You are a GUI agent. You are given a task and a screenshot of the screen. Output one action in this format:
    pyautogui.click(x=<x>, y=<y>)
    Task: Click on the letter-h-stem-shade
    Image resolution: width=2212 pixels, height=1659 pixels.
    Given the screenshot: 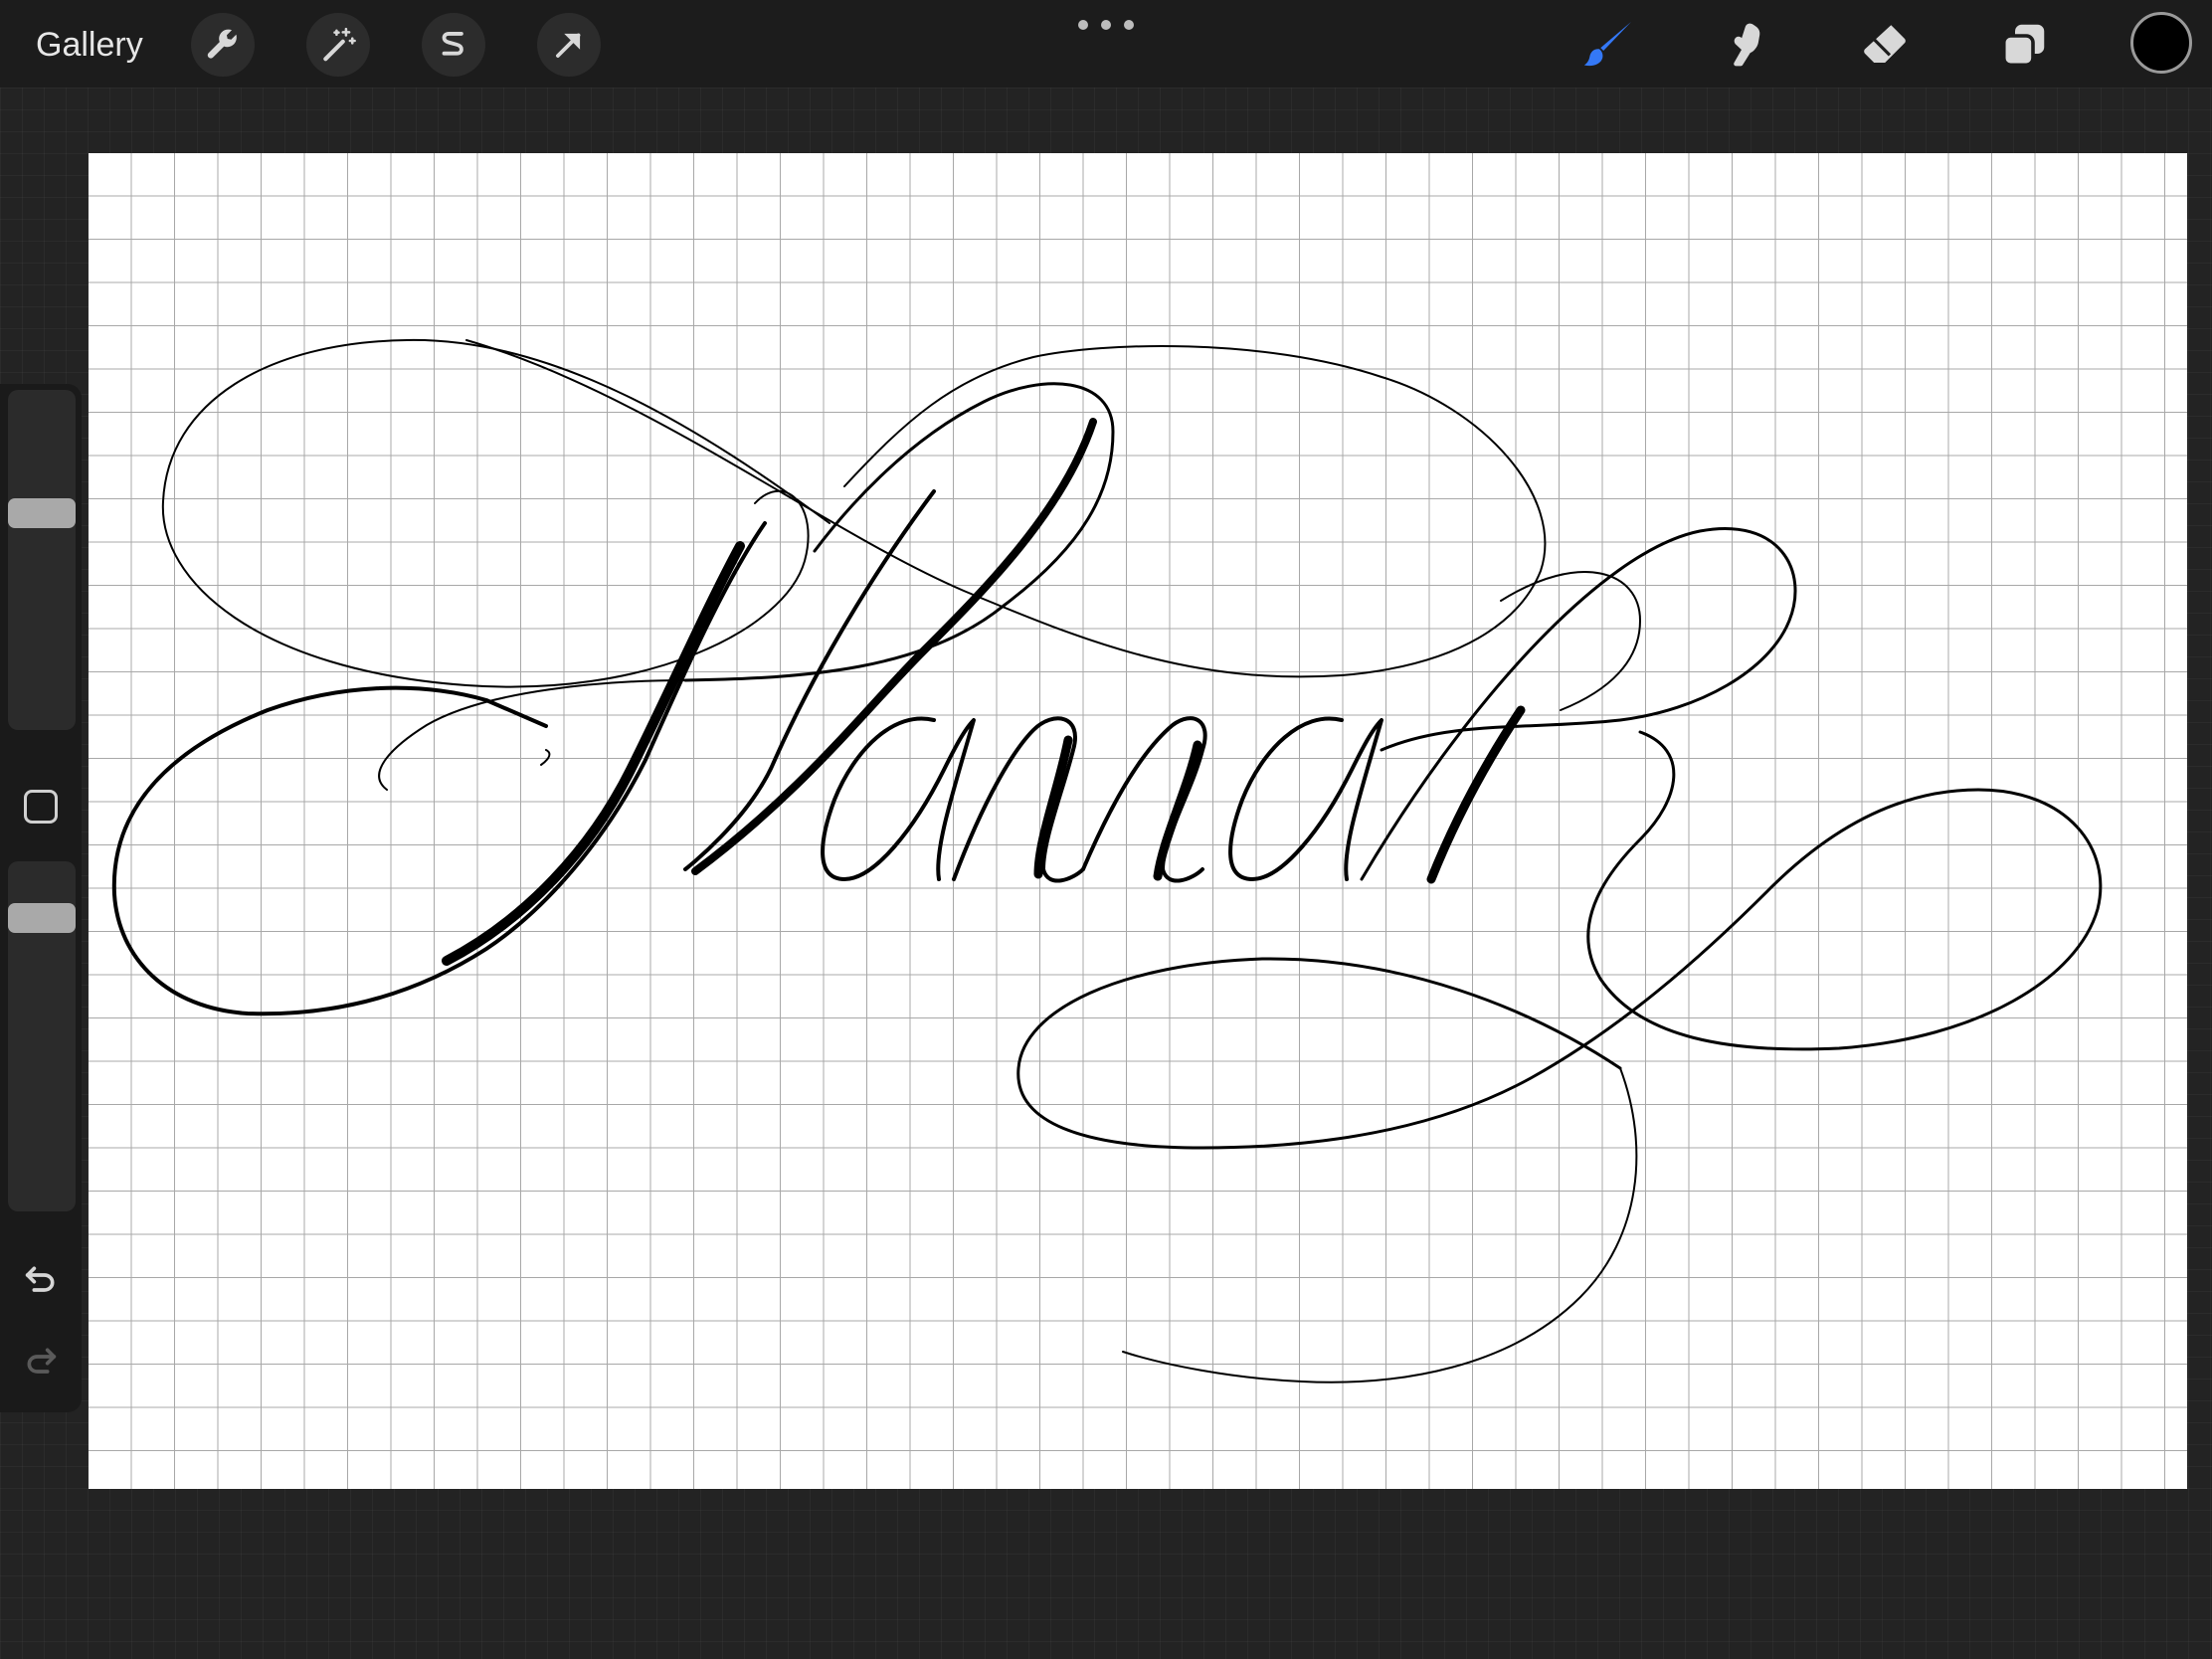 What is the action you would take?
    pyautogui.click(x=1476, y=794)
    